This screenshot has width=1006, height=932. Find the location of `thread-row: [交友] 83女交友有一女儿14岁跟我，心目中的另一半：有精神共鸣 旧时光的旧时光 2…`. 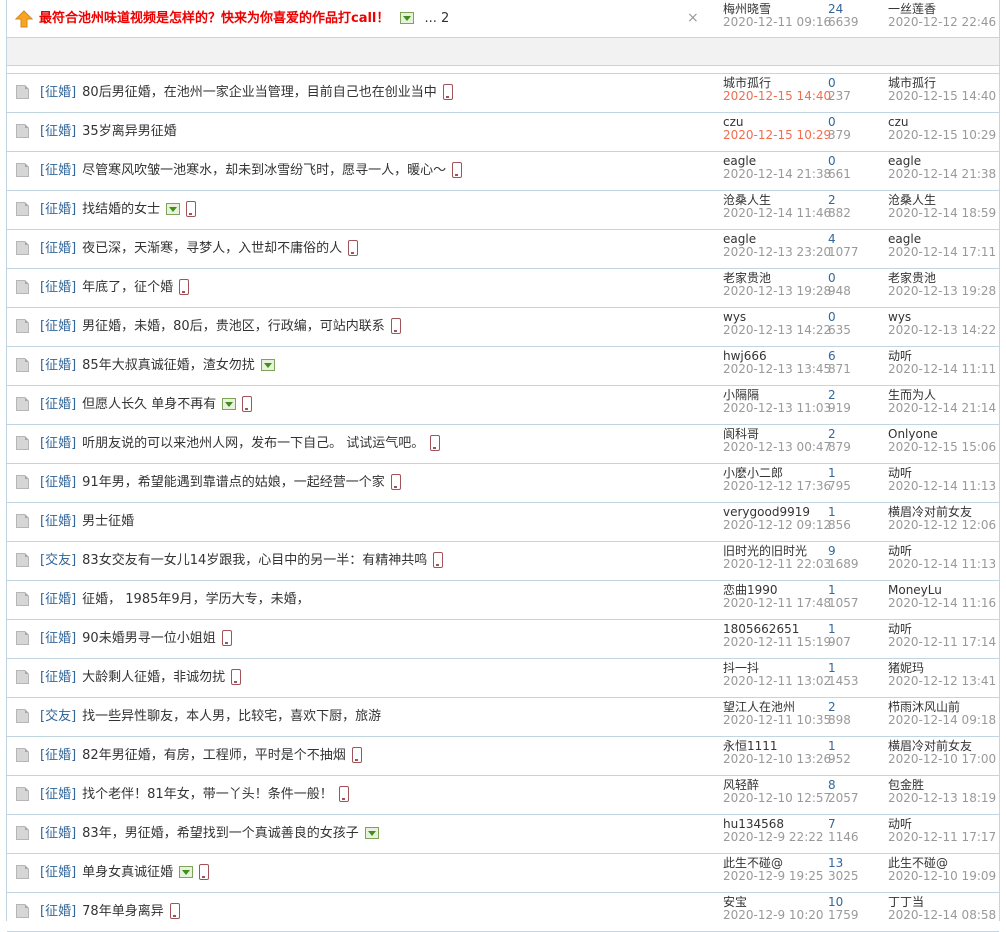

thread-row: [交友] 83女交友有一女儿14岁跟我，心目中的另一半：有精神共鸣 旧时光的旧时光 2… is located at coordinates (503, 561).